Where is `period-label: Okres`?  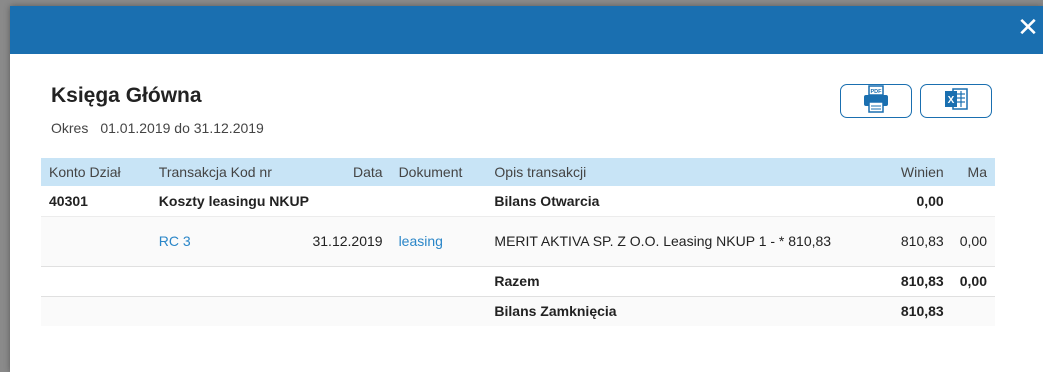
period-label: Okres is located at coordinates (70, 128).